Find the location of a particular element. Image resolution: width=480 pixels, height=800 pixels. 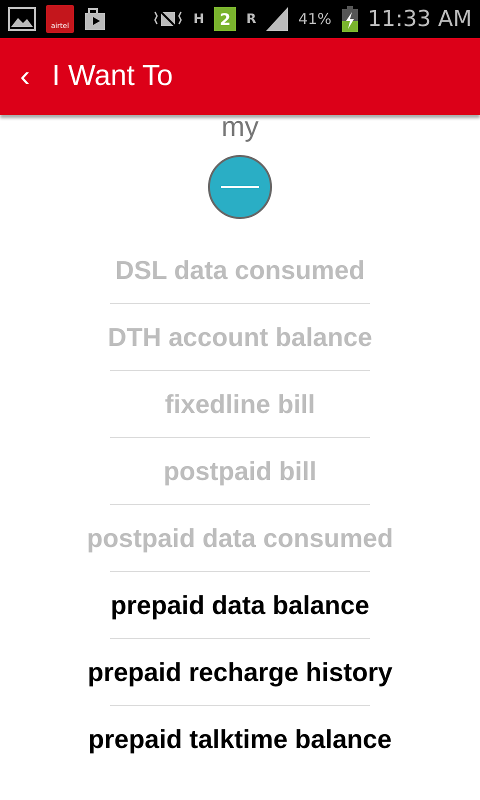

screen-title: I Want To is located at coordinates (112, 76).